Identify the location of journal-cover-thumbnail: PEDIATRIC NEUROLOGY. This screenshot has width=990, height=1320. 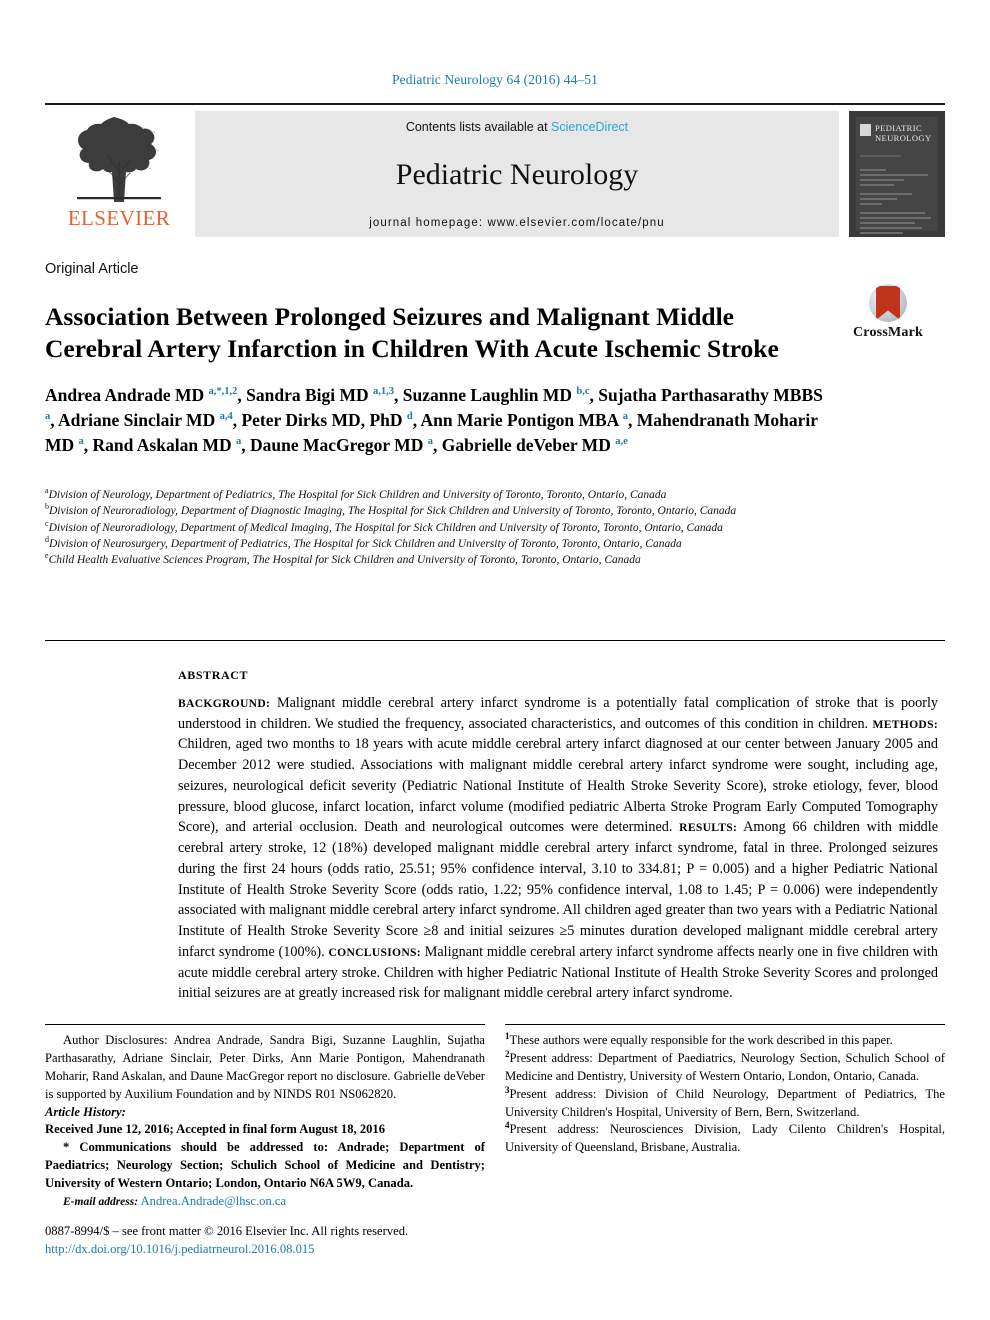
(897, 174).